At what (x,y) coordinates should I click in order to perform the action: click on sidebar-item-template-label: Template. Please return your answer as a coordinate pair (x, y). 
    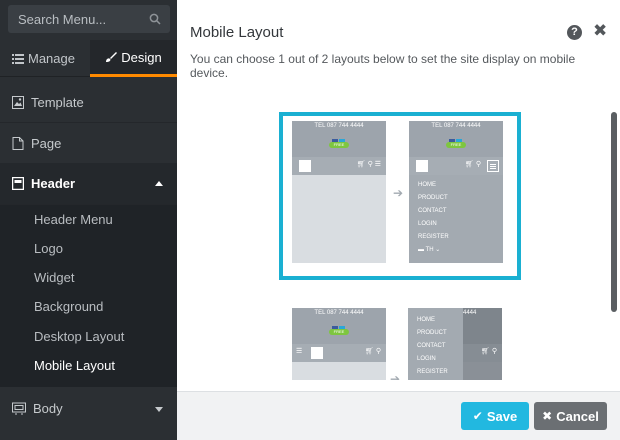
    Looking at the image, I should click on (57, 102).